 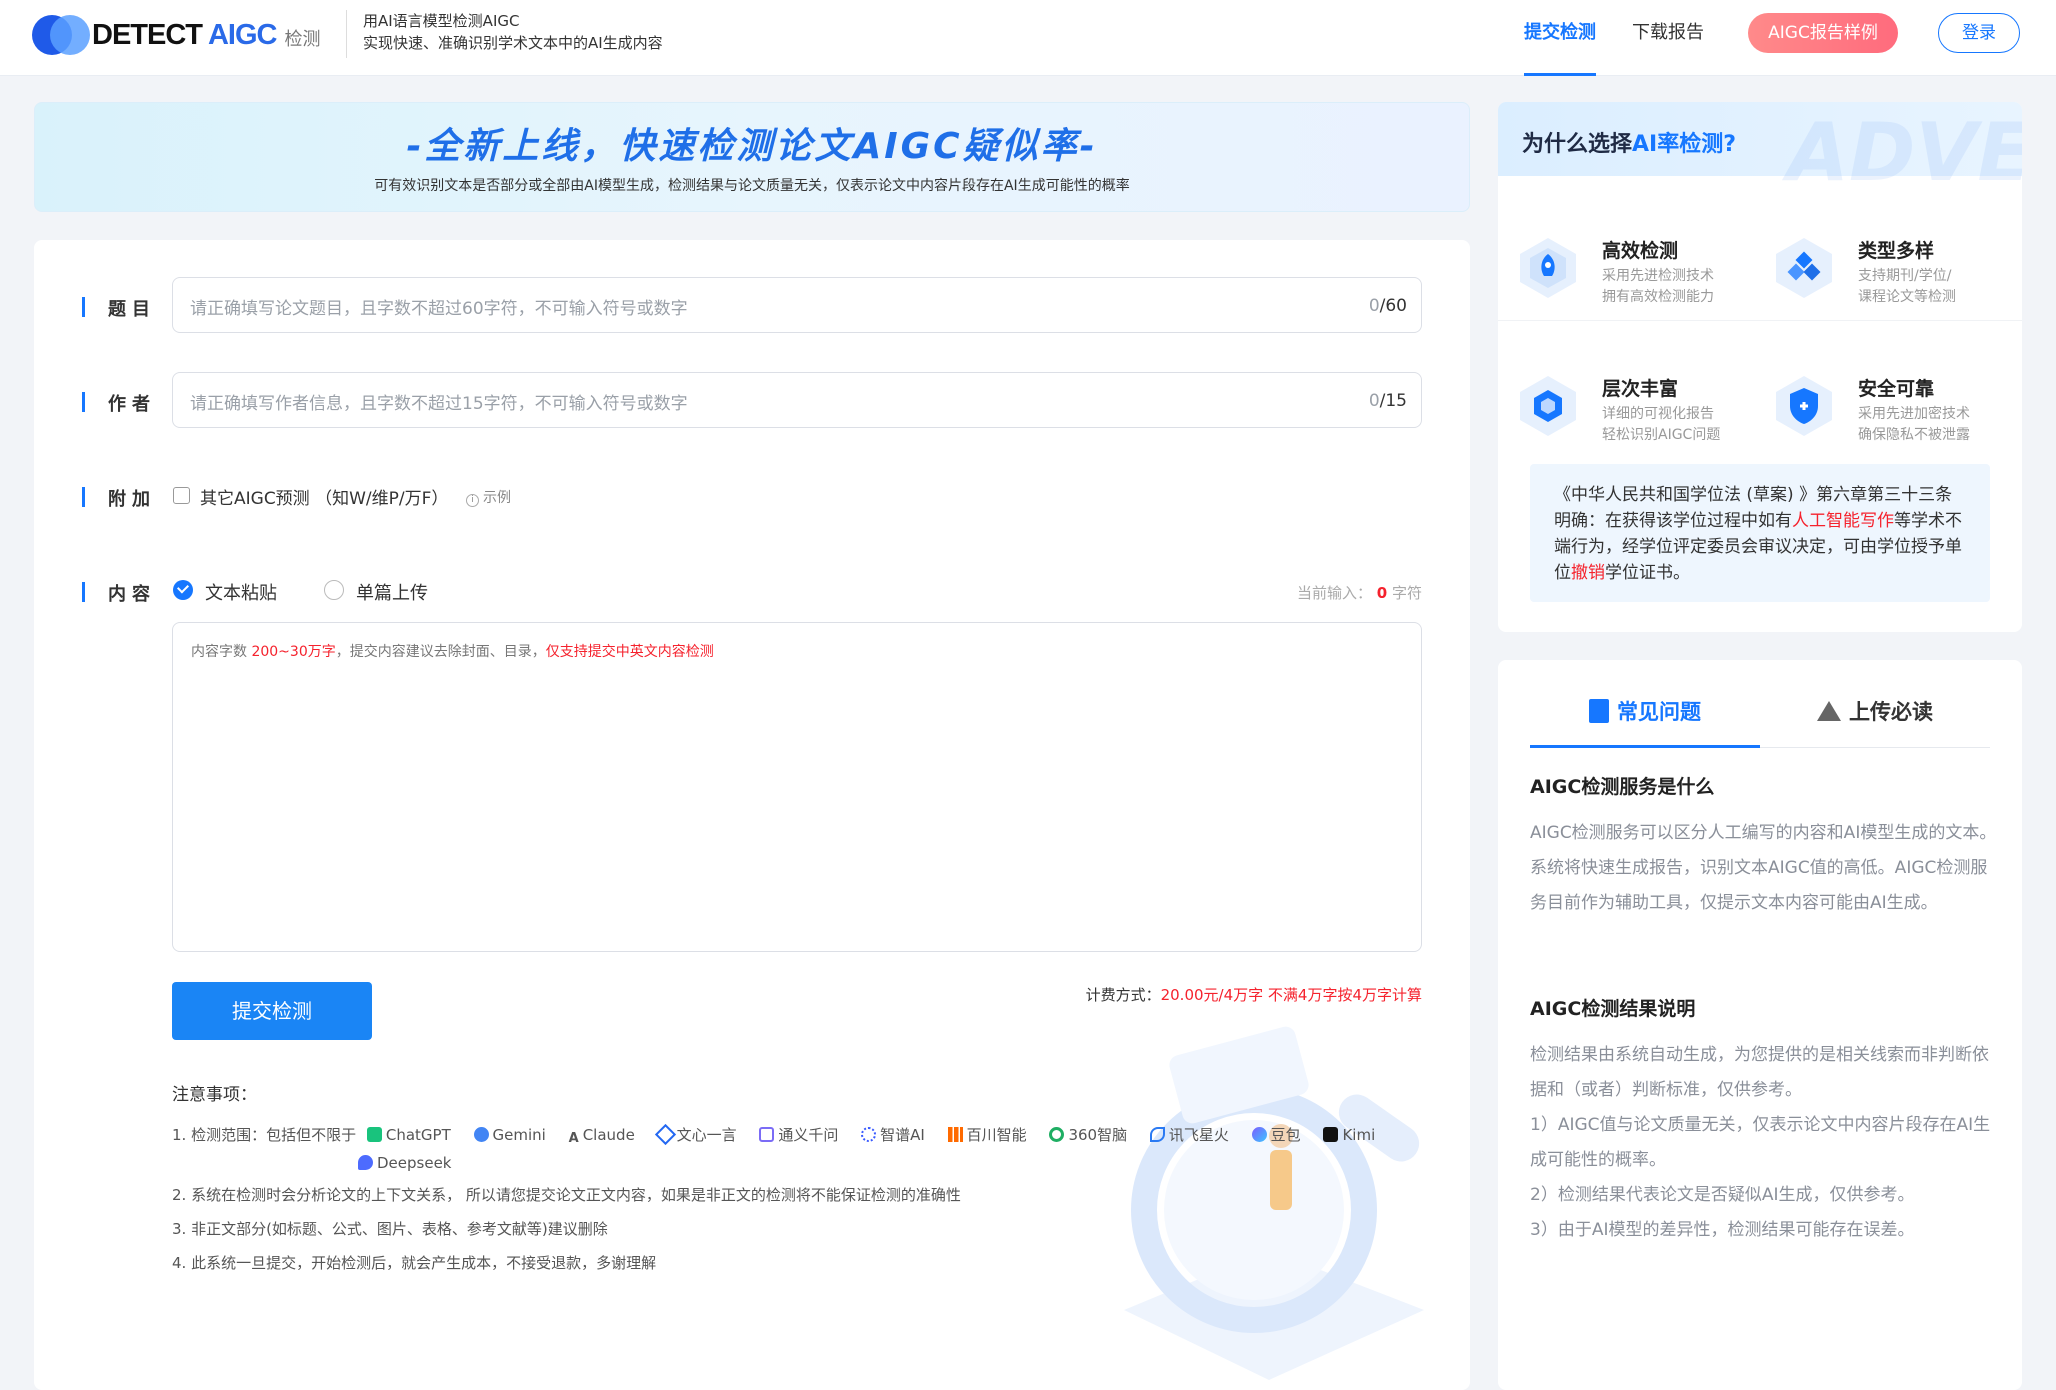 What do you see at coordinates (183, 590) in the screenshot?
I see `paste-mode-radio` at bounding box center [183, 590].